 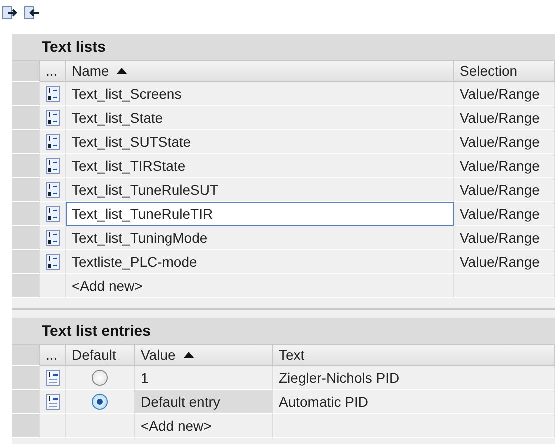 What do you see at coordinates (204, 402) in the screenshot?
I see `table-cell: Default entry` at bounding box center [204, 402].